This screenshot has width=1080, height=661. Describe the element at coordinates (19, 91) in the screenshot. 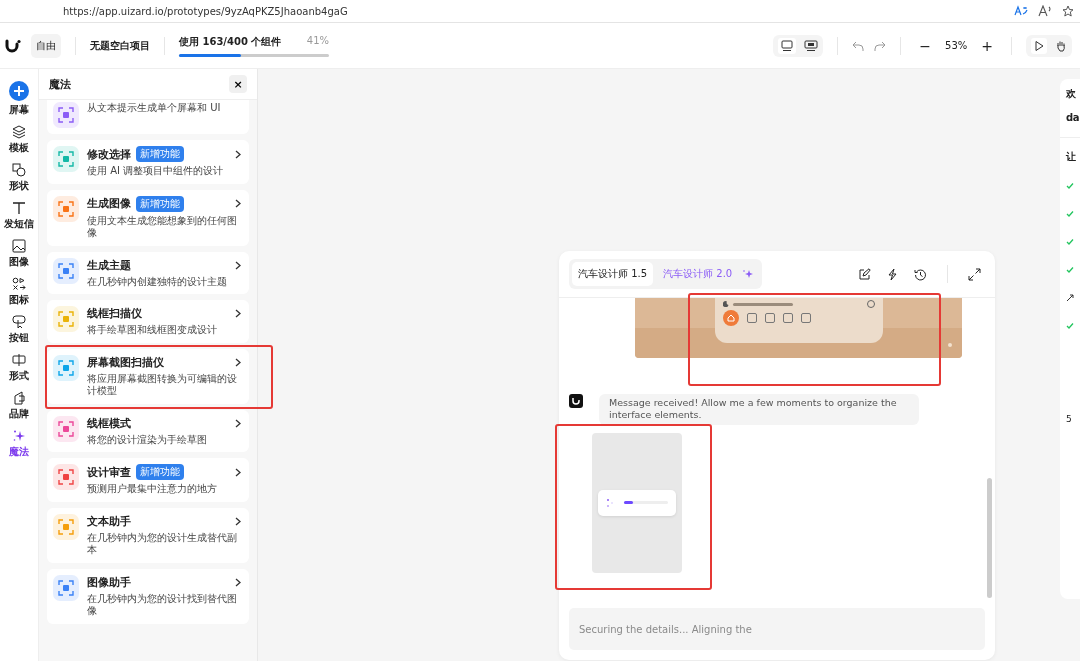

I see `plus-icon` at that location.